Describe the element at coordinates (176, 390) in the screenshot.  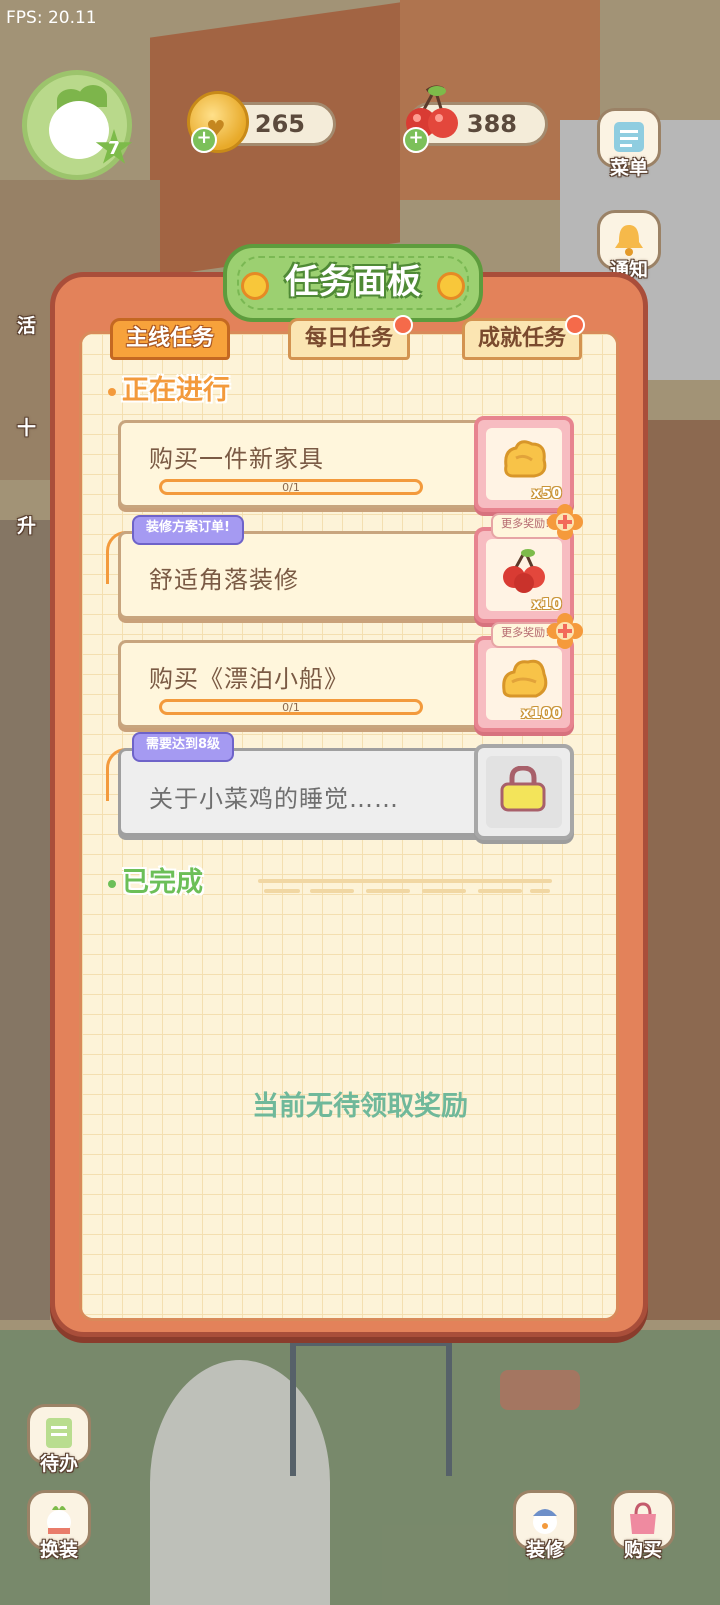
I see `in-progress-label: 正在进行` at that location.